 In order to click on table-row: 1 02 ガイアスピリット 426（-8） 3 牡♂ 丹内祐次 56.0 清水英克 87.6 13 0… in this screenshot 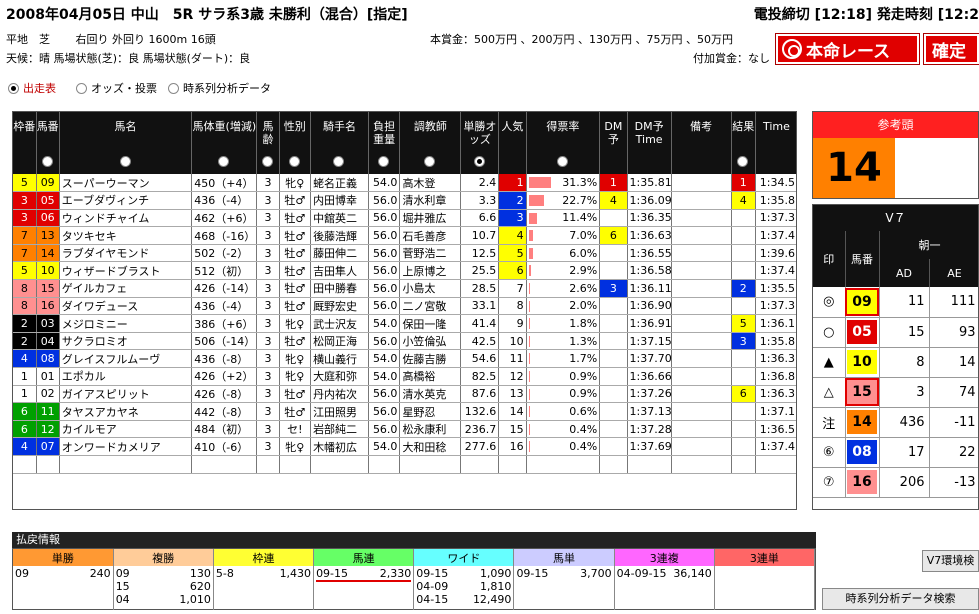, I will do `click(404, 394)`.